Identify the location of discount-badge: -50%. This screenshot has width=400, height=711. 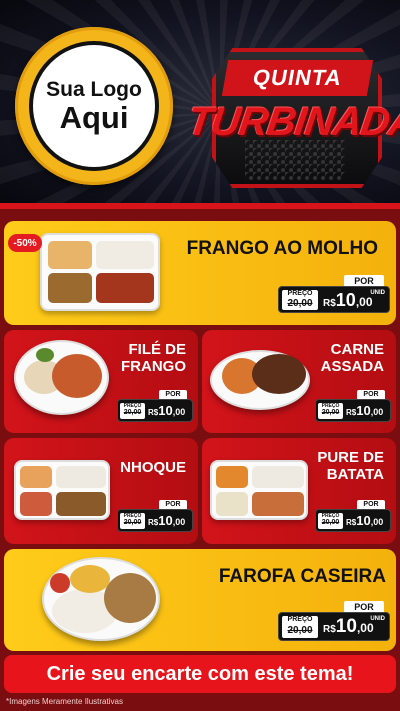
(25, 243).